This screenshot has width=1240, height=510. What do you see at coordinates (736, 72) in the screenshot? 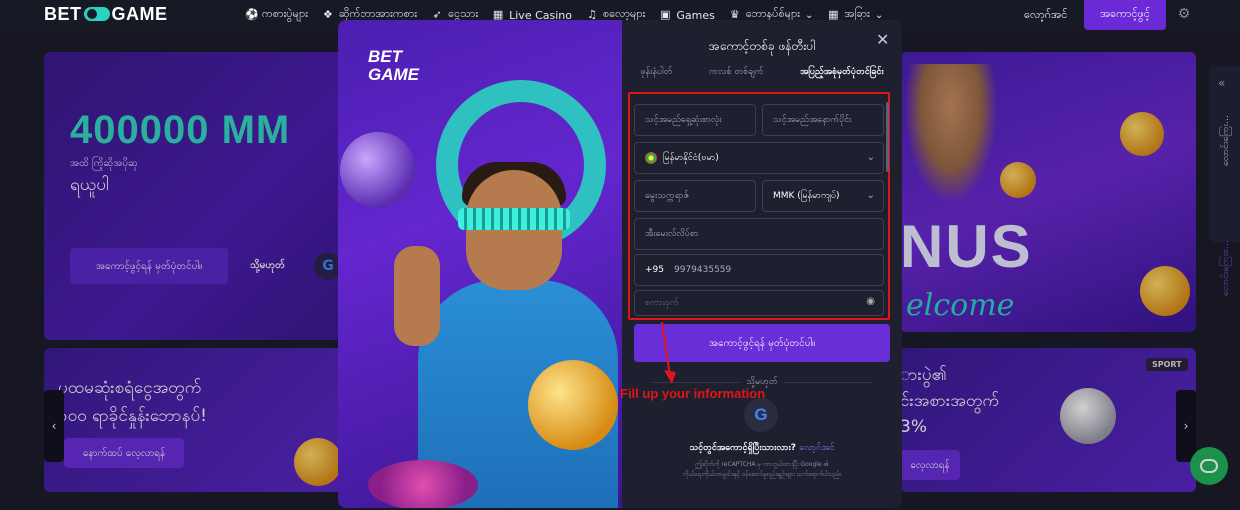
I see `tab-one-click: ကလစ် တစ်ချက်` at bounding box center [736, 72].